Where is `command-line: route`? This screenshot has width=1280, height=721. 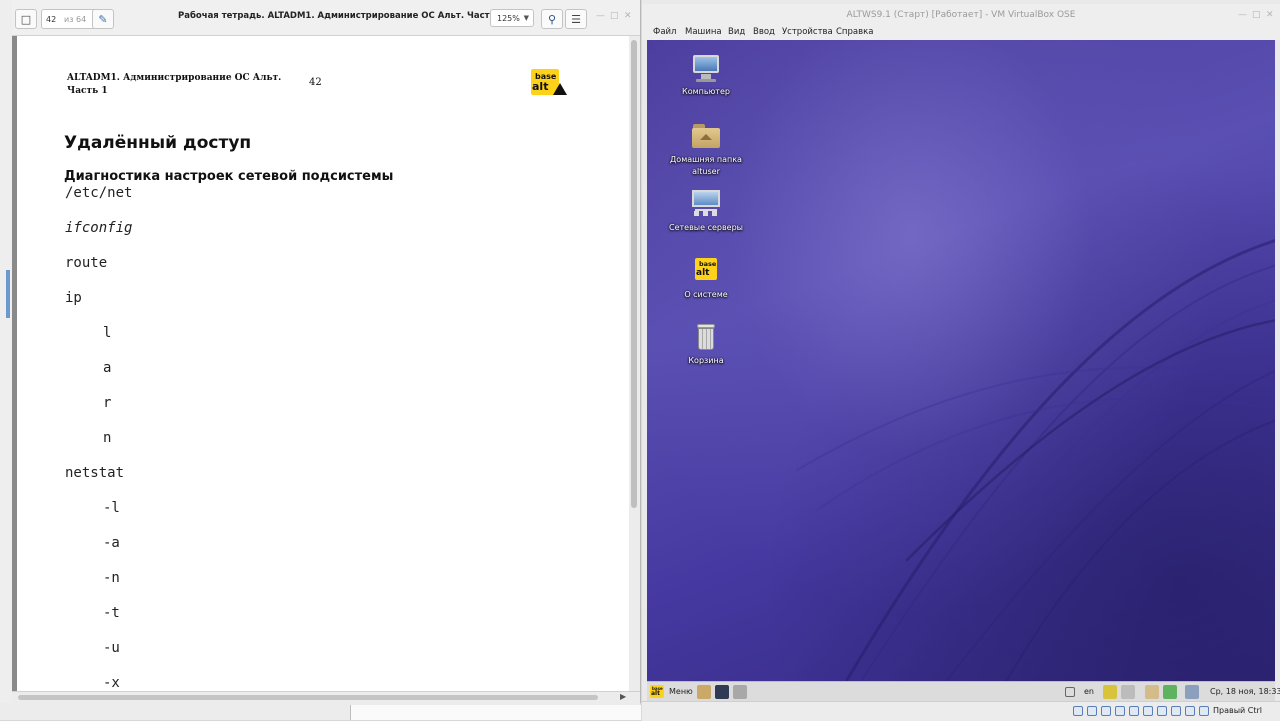 command-line: route is located at coordinates (86, 263).